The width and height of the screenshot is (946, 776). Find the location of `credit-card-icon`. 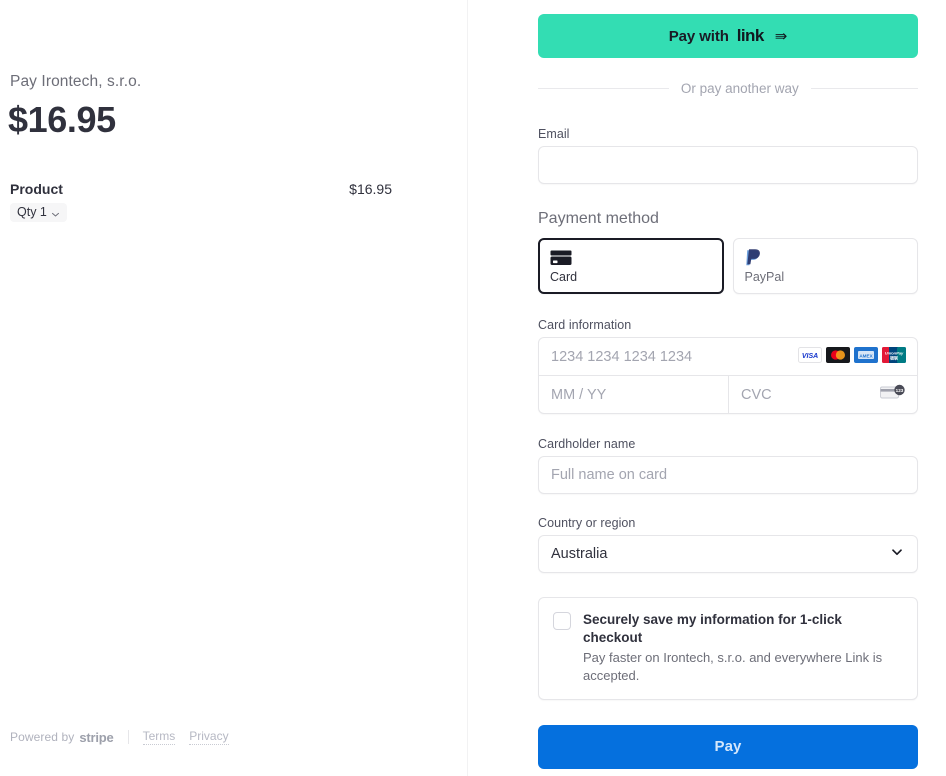

credit-card-icon is located at coordinates (631, 258).